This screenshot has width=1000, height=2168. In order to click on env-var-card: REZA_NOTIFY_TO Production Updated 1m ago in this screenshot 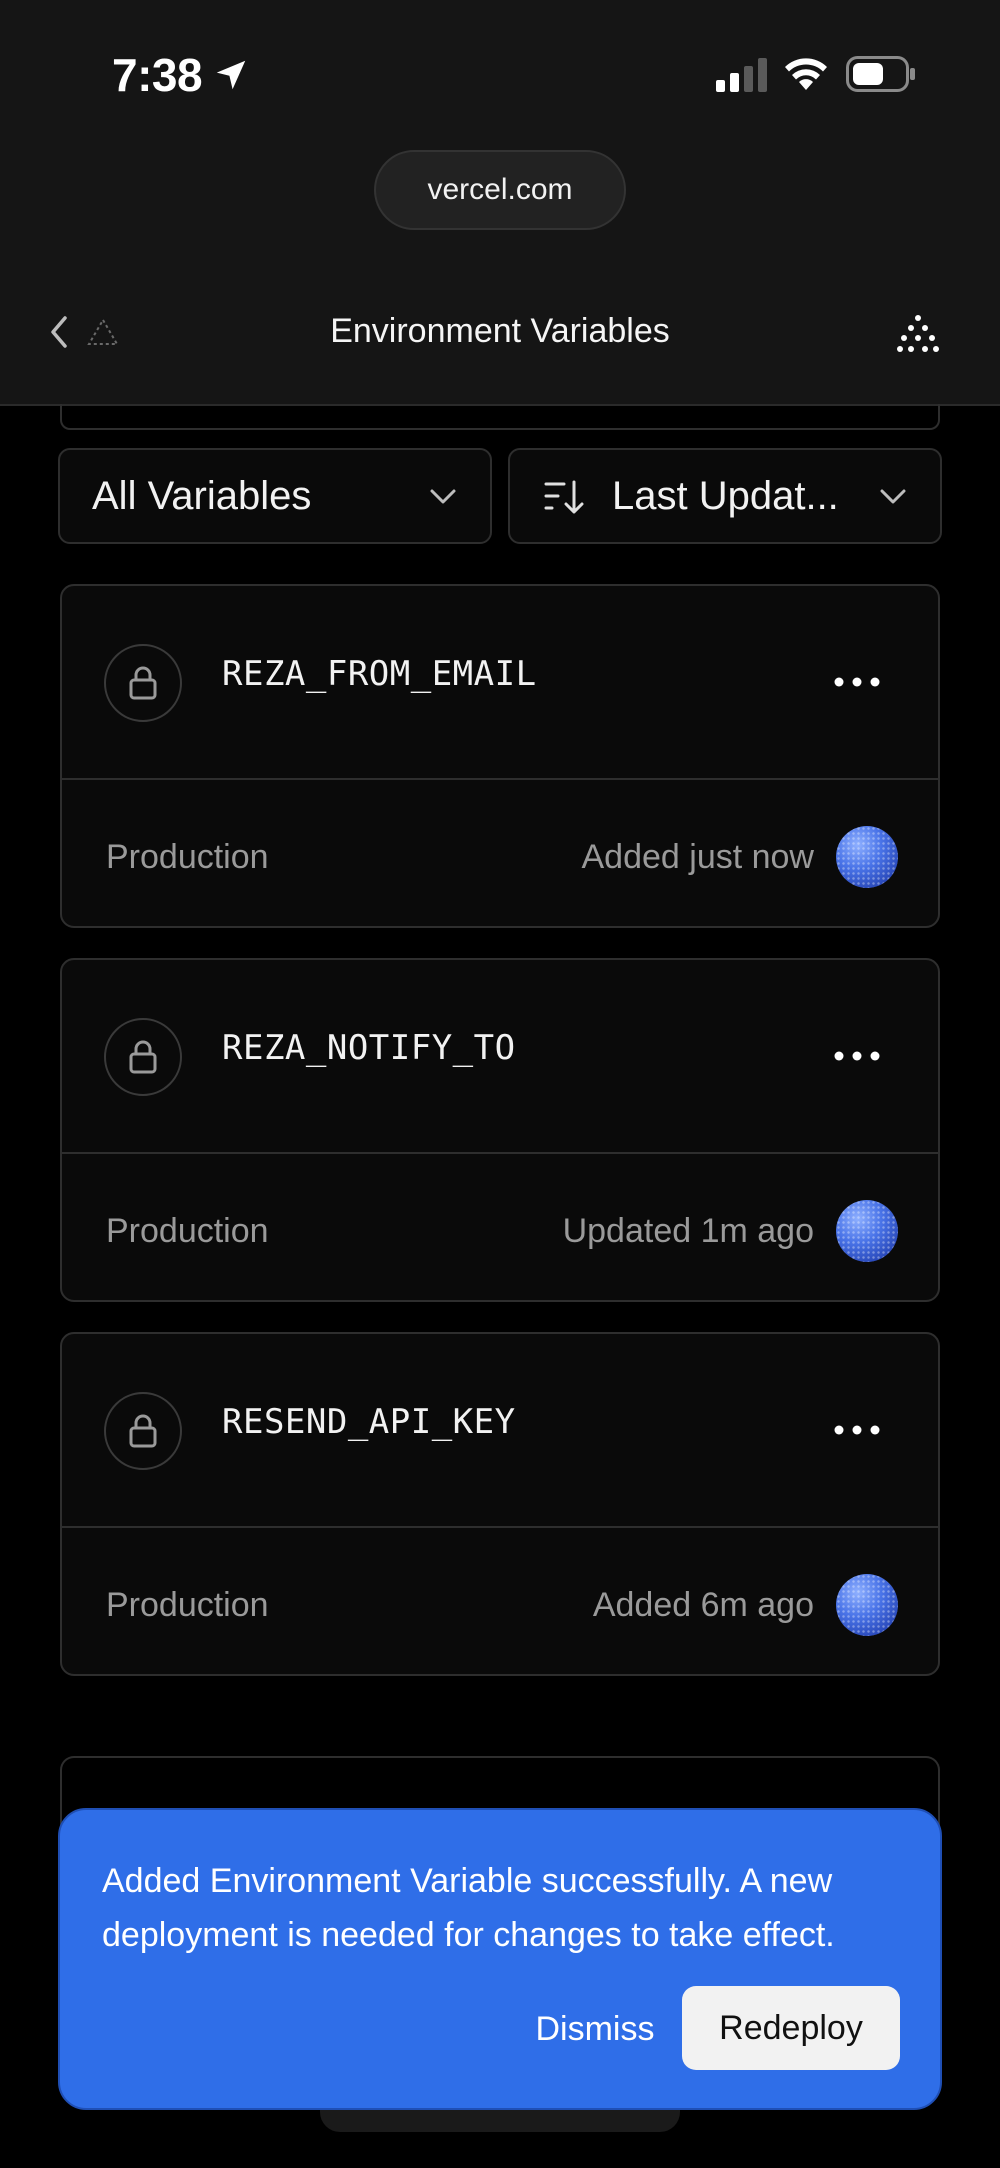, I will do `click(500, 1130)`.